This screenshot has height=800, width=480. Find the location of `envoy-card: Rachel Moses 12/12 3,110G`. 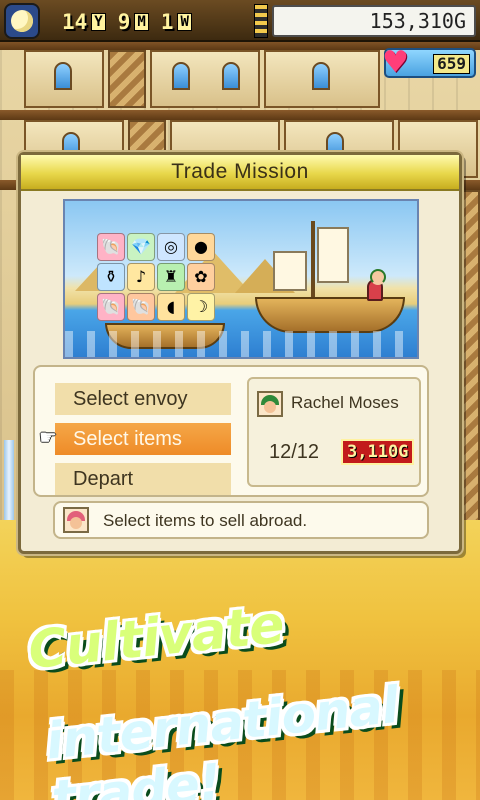

envoy-card: Rachel Moses 12/12 3,110G is located at coordinates (334, 432).